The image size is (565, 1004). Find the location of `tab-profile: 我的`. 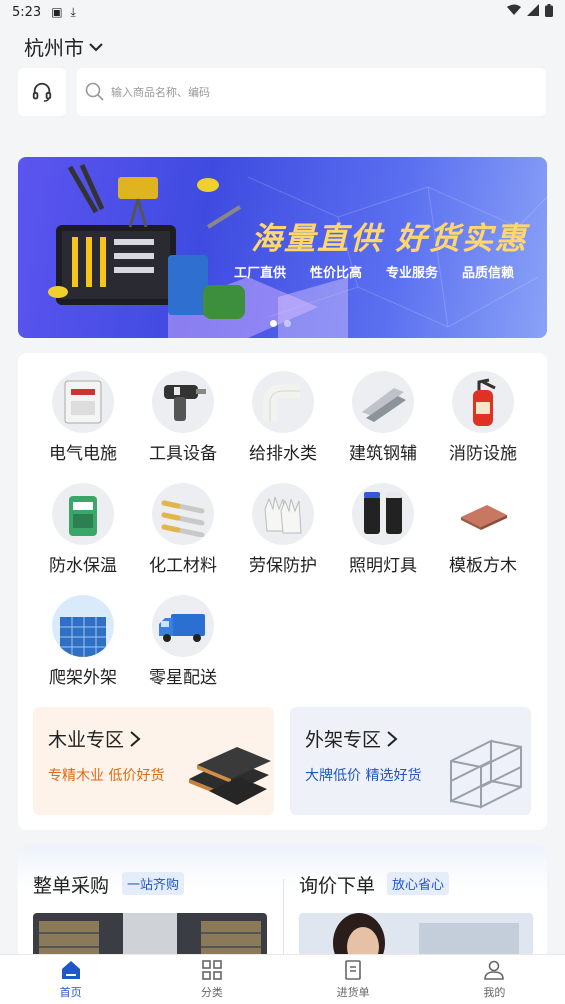

tab-profile: 我的 is located at coordinates (494, 979).